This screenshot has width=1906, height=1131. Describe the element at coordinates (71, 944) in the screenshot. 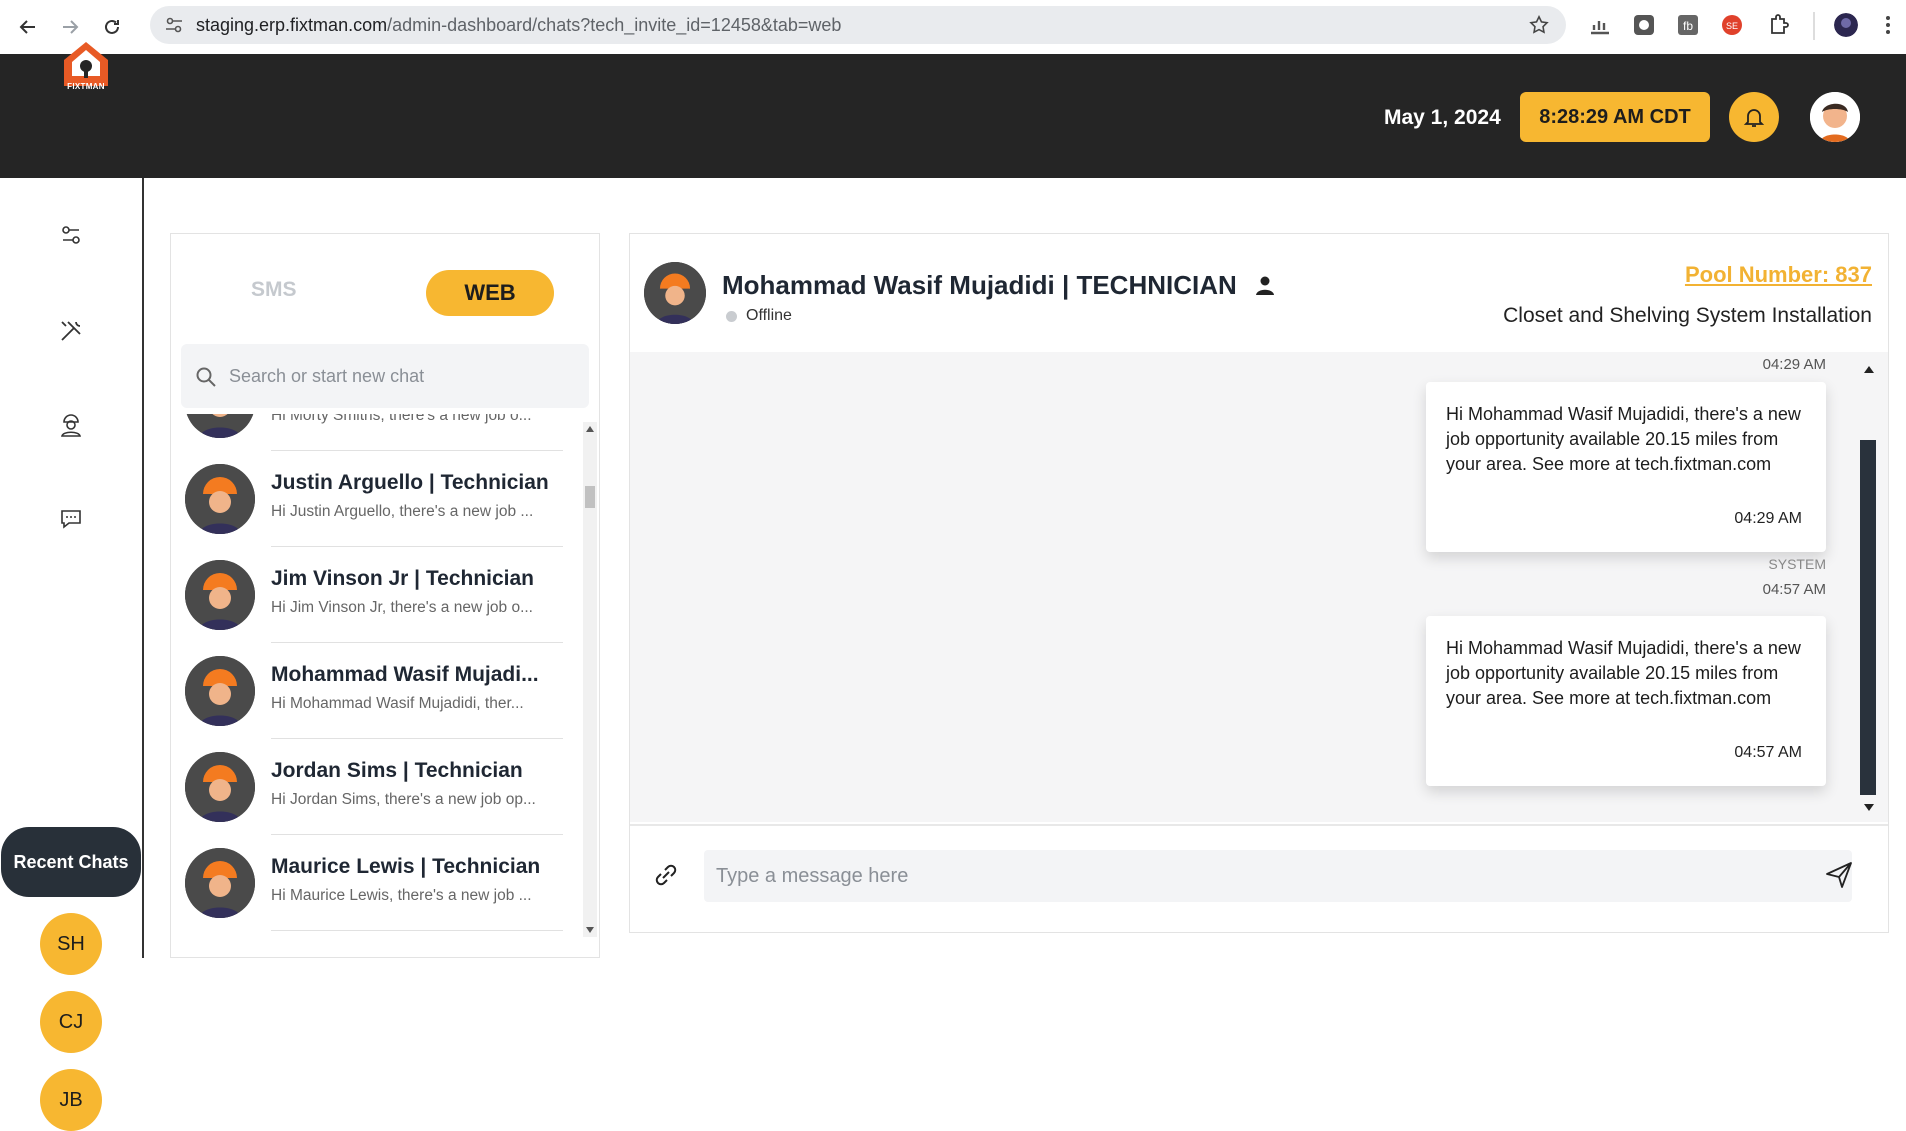

I see `recent-chat-chip: SH` at that location.